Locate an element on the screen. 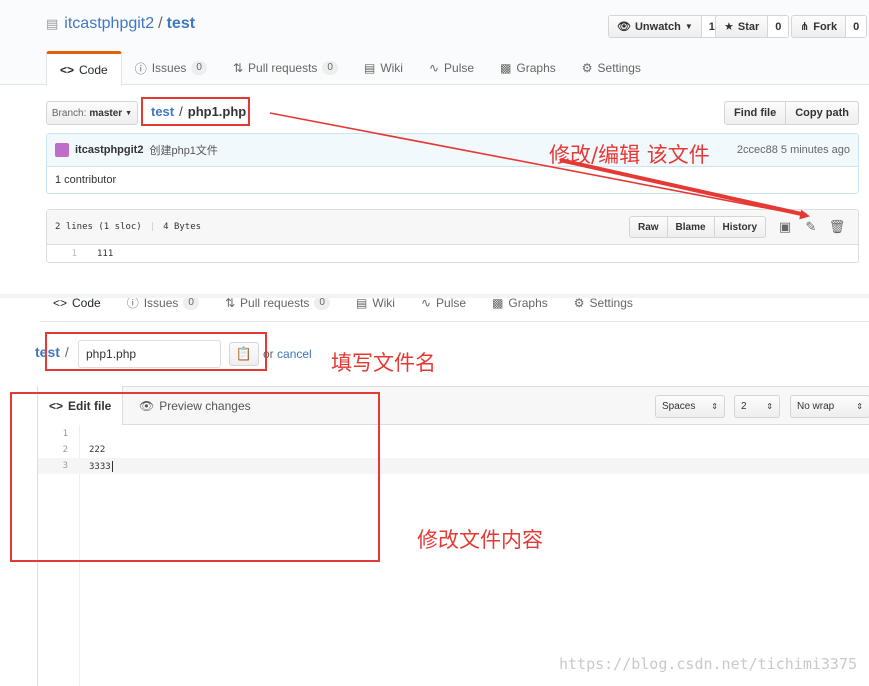 This screenshot has width=869, height=686. annotation-arrow is located at coordinates (539, 166).